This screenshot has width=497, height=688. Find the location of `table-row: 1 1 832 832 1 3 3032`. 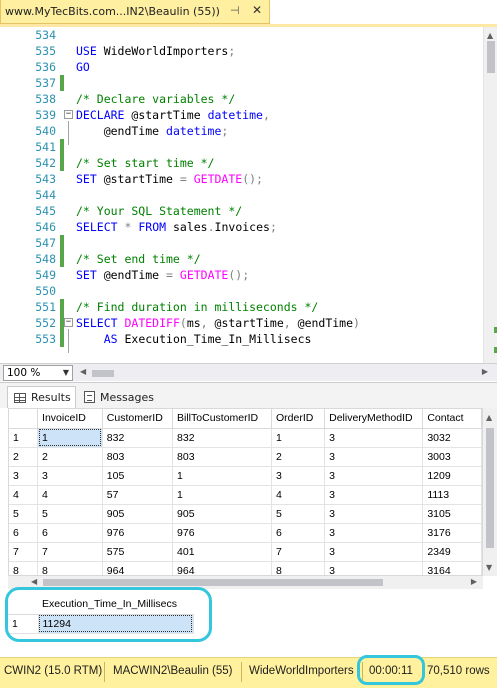

table-row: 1 1 832 832 1 3 3032 is located at coordinates (245, 438).